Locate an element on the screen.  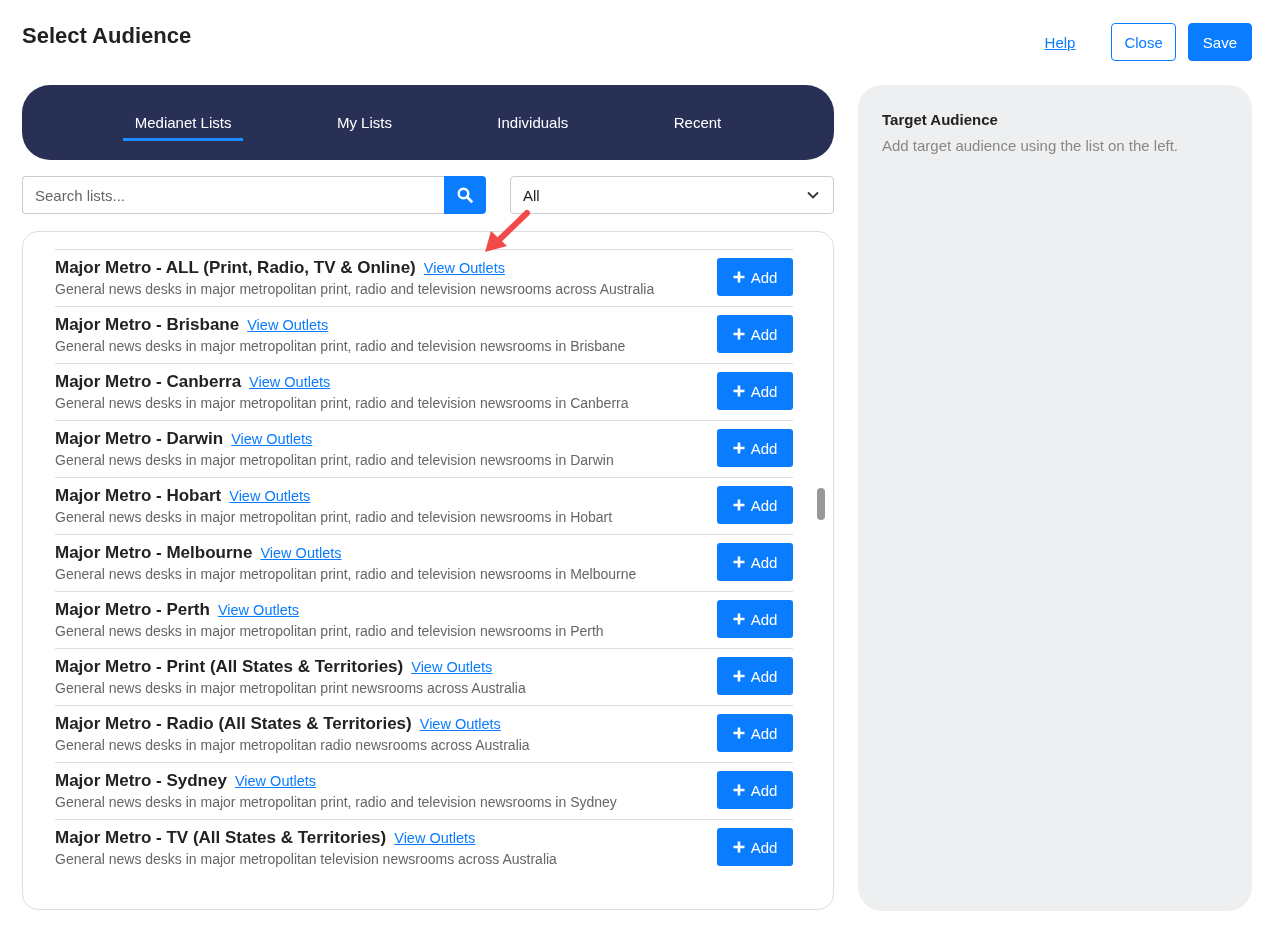
list-name: Major Metro - TV (All States & Territories) is located at coordinates (221, 838).